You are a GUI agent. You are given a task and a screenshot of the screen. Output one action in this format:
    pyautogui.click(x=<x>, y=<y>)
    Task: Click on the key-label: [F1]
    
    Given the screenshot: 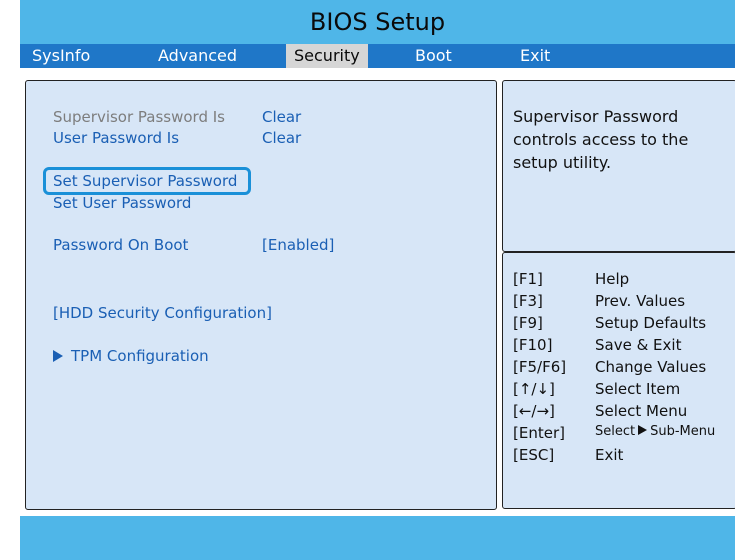 What is the action you would take?
    pyautogui.click(x=528, y=279)
    